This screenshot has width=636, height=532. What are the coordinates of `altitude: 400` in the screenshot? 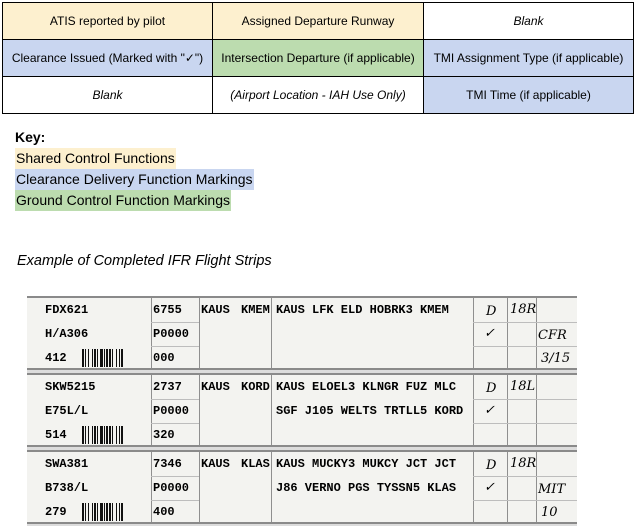 It's located at (164, 512).